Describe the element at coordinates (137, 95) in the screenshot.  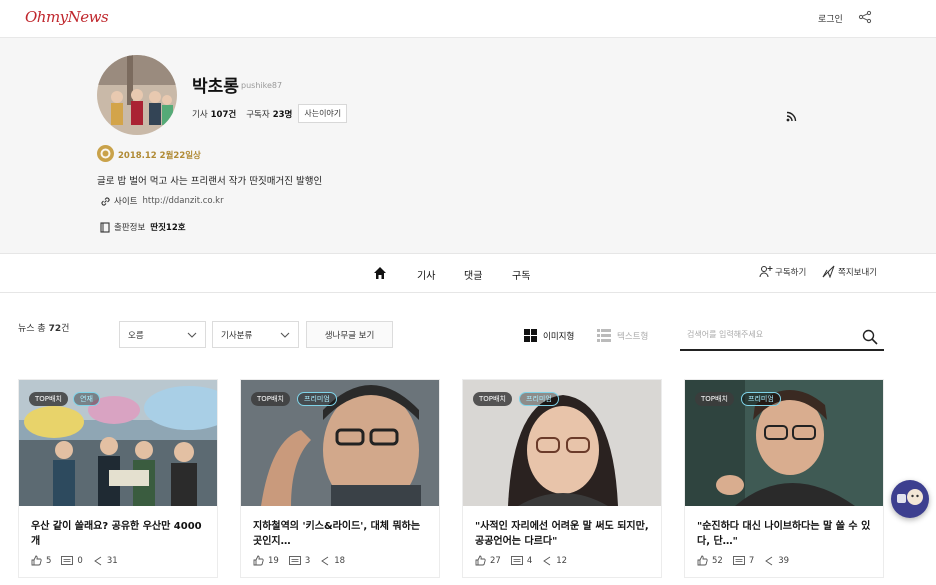
I see `avatar` at that location.